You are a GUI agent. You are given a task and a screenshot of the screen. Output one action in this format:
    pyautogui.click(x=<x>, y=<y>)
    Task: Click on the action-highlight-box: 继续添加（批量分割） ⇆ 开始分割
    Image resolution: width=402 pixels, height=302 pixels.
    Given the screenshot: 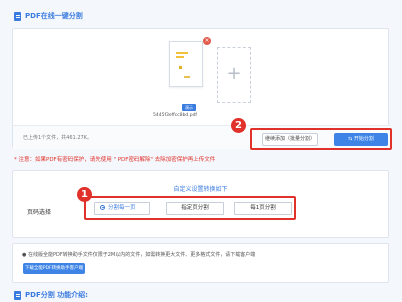 What is the action you would take?
    pyautogui.click(x=321, y=139)
    